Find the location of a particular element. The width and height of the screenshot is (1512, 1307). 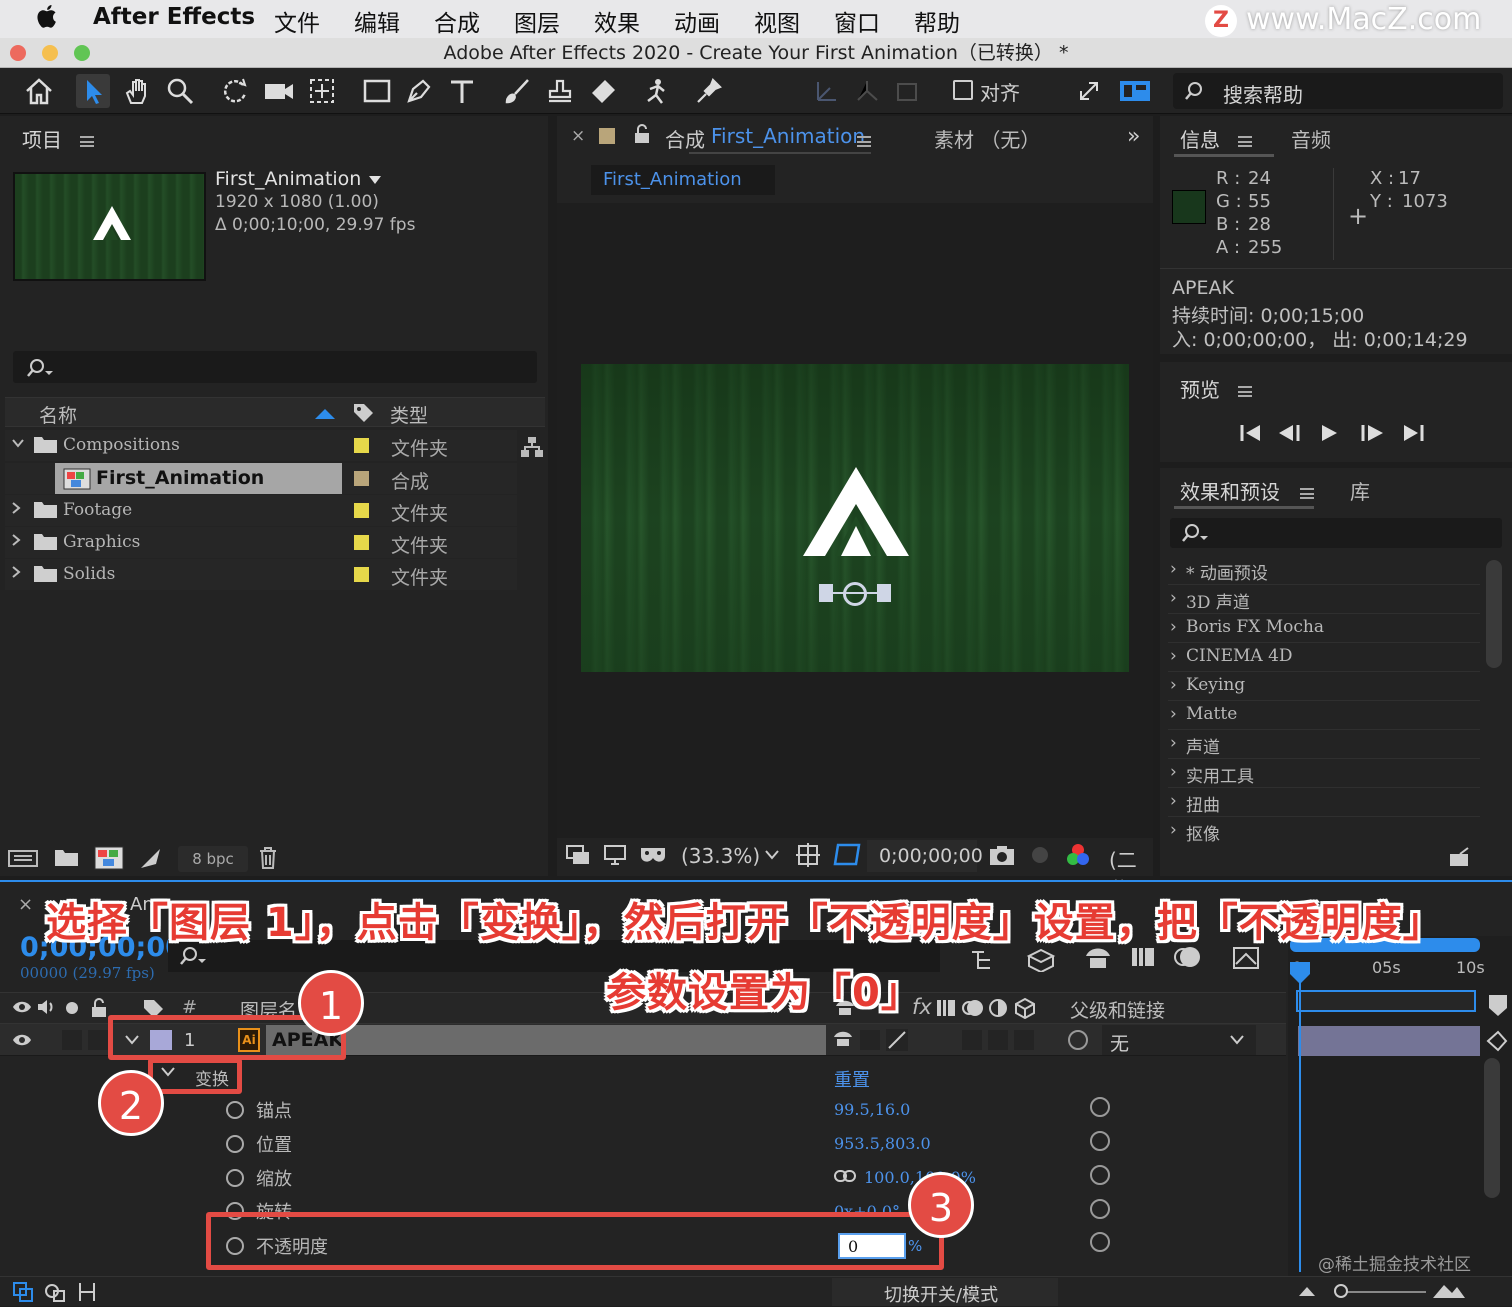

effect-category: › 抠像 is located at coordinates (1324, 831).